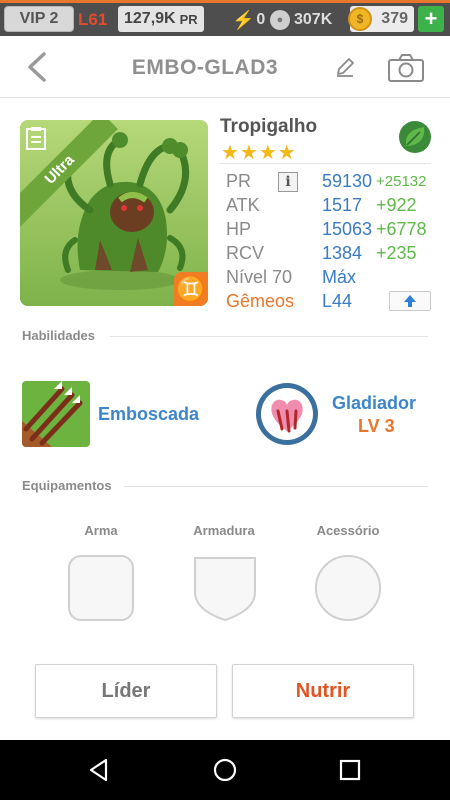 The image size is (450, 800). Describe the element at coordinates (39, 19) in the screenshot. I see `vip-badge: VIP 2` at that location.